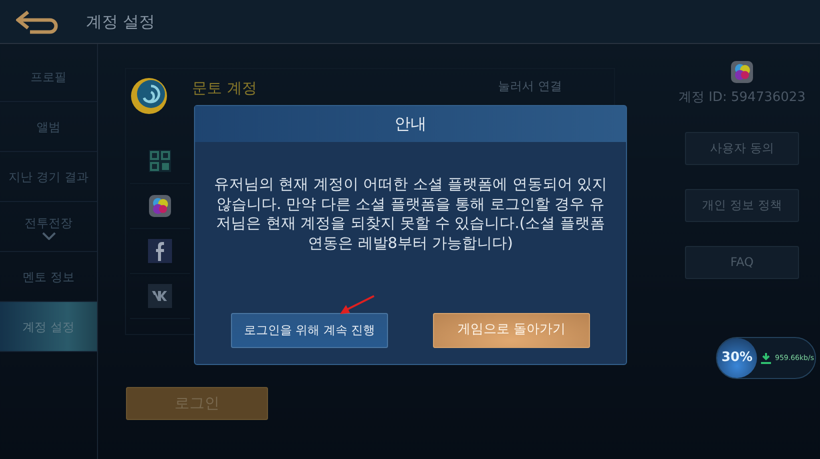 This screenshot has width=820, height=459. What do you see at coordinates (160, 296) in the screenshot?
I see `vk-icon` at bounding box center [160, 296].